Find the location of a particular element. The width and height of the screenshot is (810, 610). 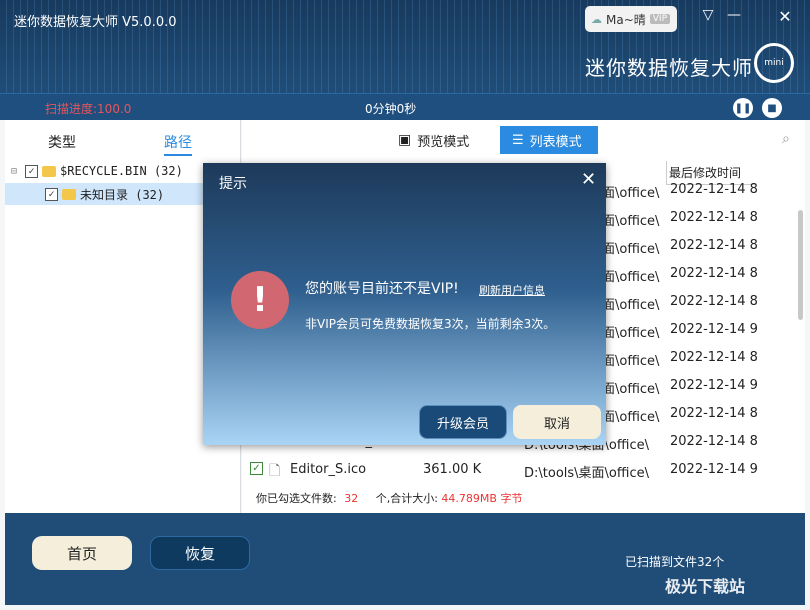

tree-label: $RECYCLE.BIN (32) is located at coordinates (121, 171).